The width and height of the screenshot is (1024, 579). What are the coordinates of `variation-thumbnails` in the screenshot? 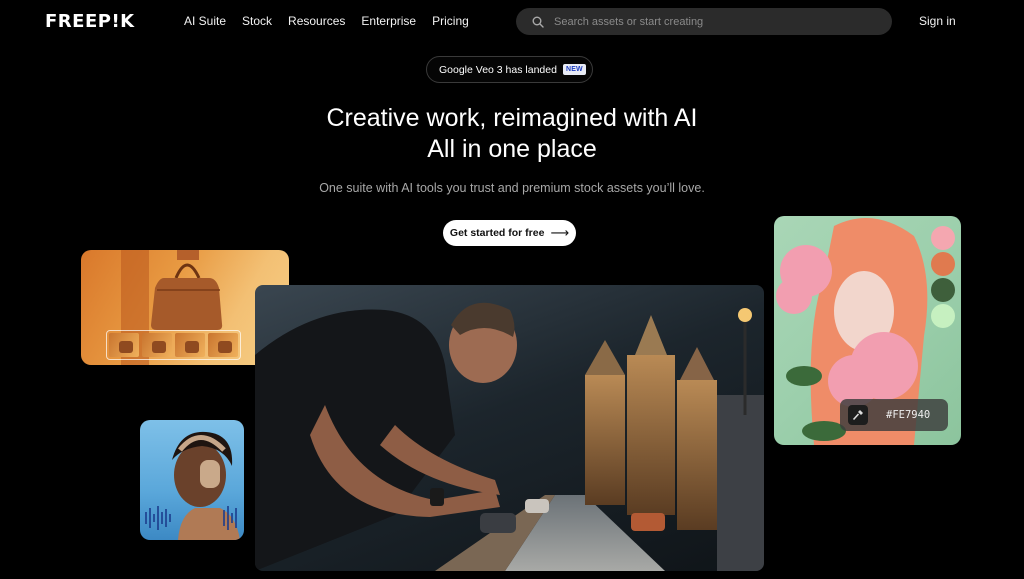 It's located at (173, 345).